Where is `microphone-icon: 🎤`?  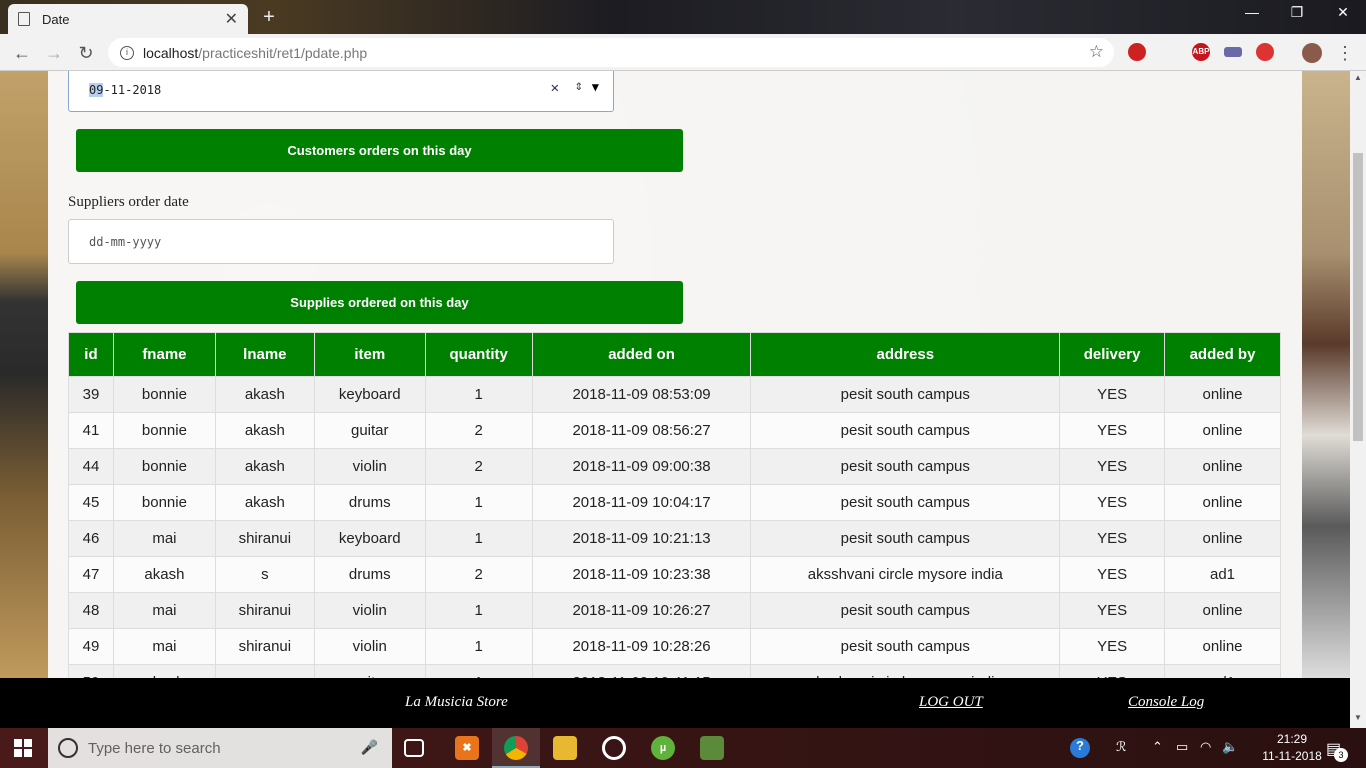
microphone-icon: 🎤 is located at coordinates (369, 747).